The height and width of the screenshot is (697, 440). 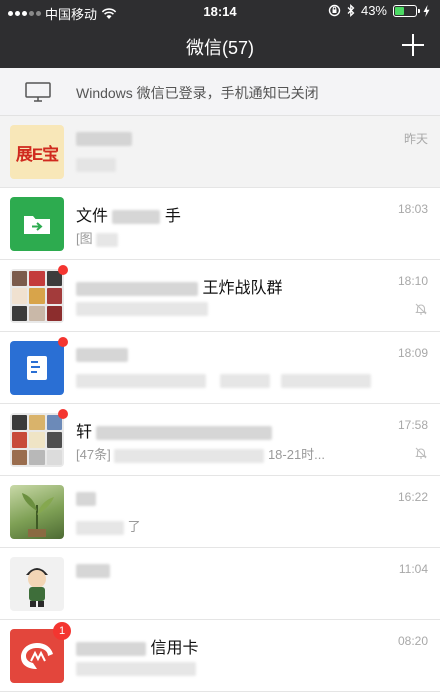 I want to click on chat-title-text: 信用卡, so click(x=174, y=648).